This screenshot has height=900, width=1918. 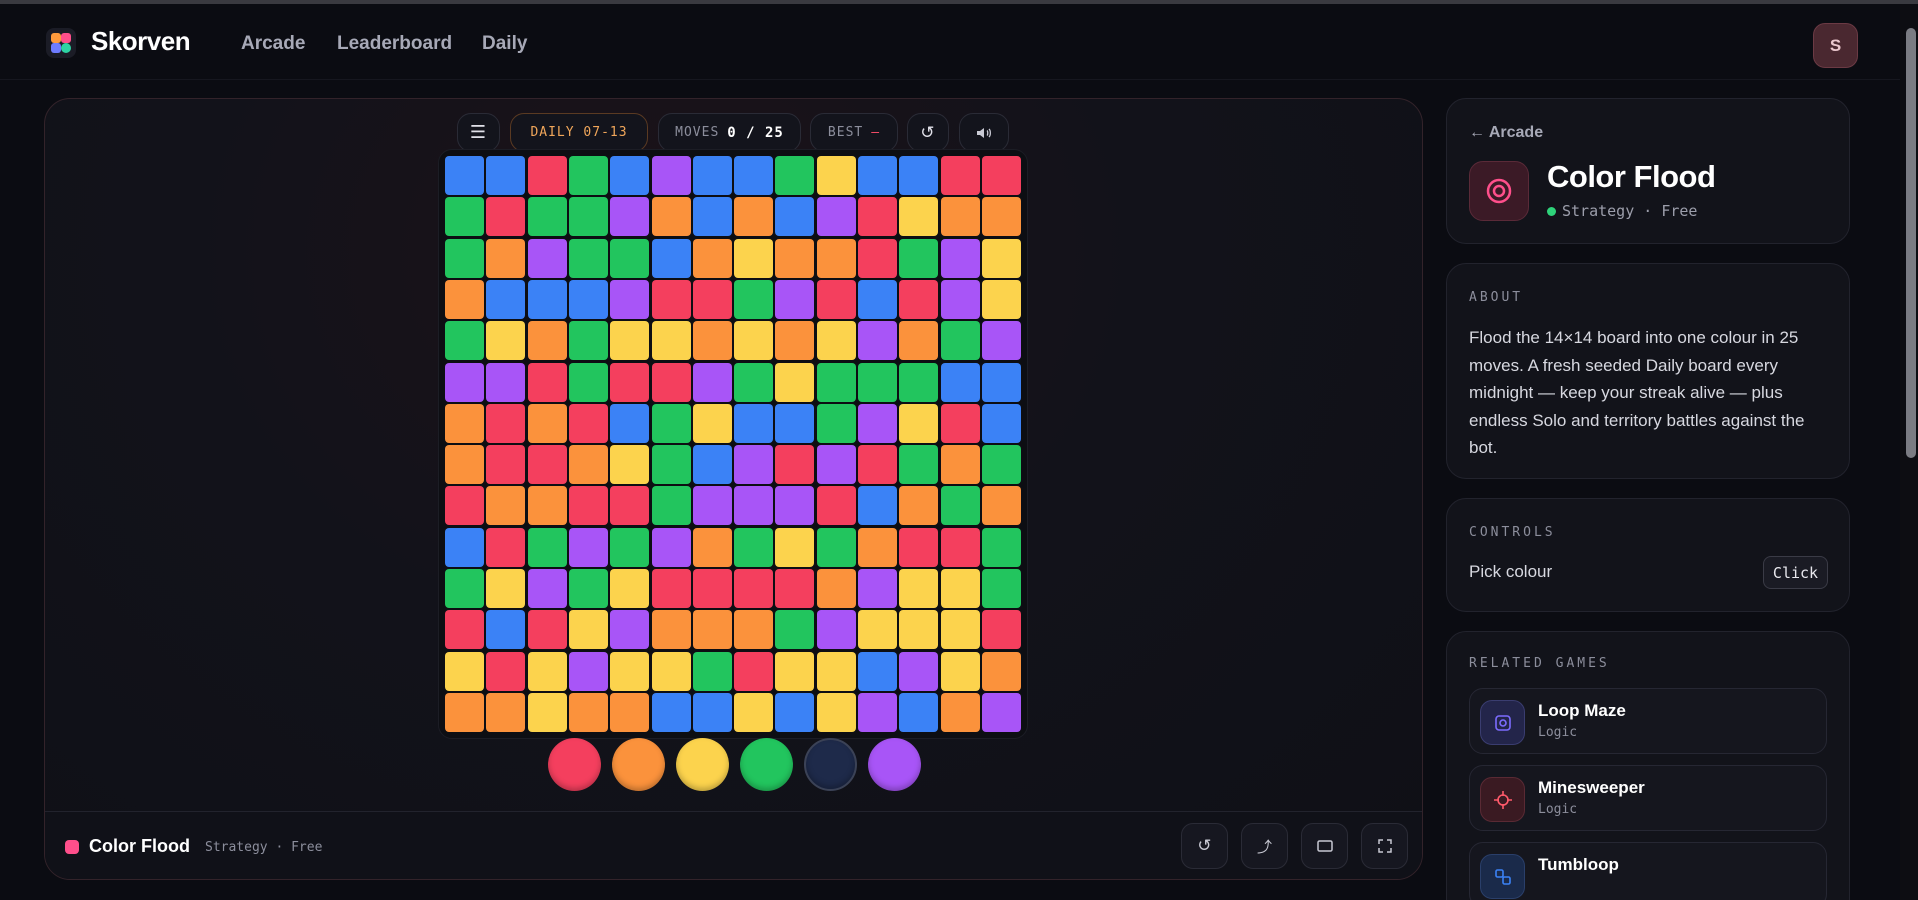 I want to click on user-avatar: S, so click(x=1835, y=45).